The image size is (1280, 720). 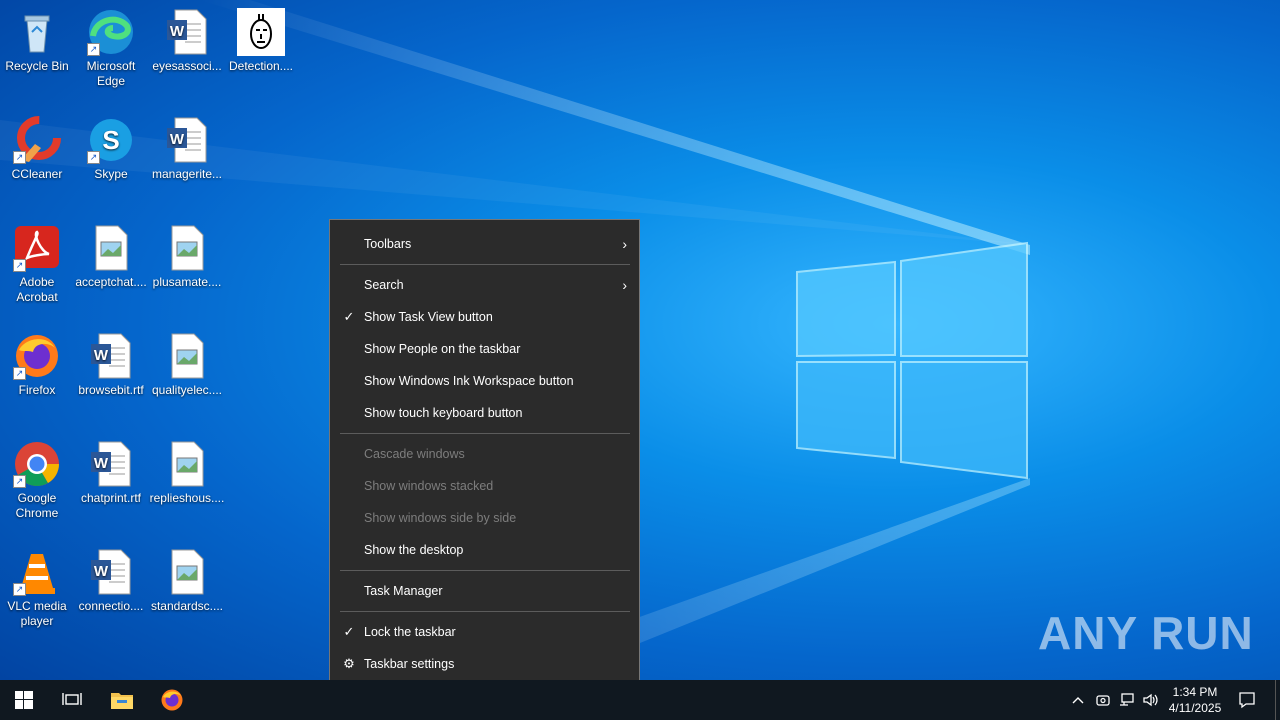 What do you see at coordinates (37, 248) in the screenshot?
I see `acrobat-icon: ↗` at bounding box center [37, 248].